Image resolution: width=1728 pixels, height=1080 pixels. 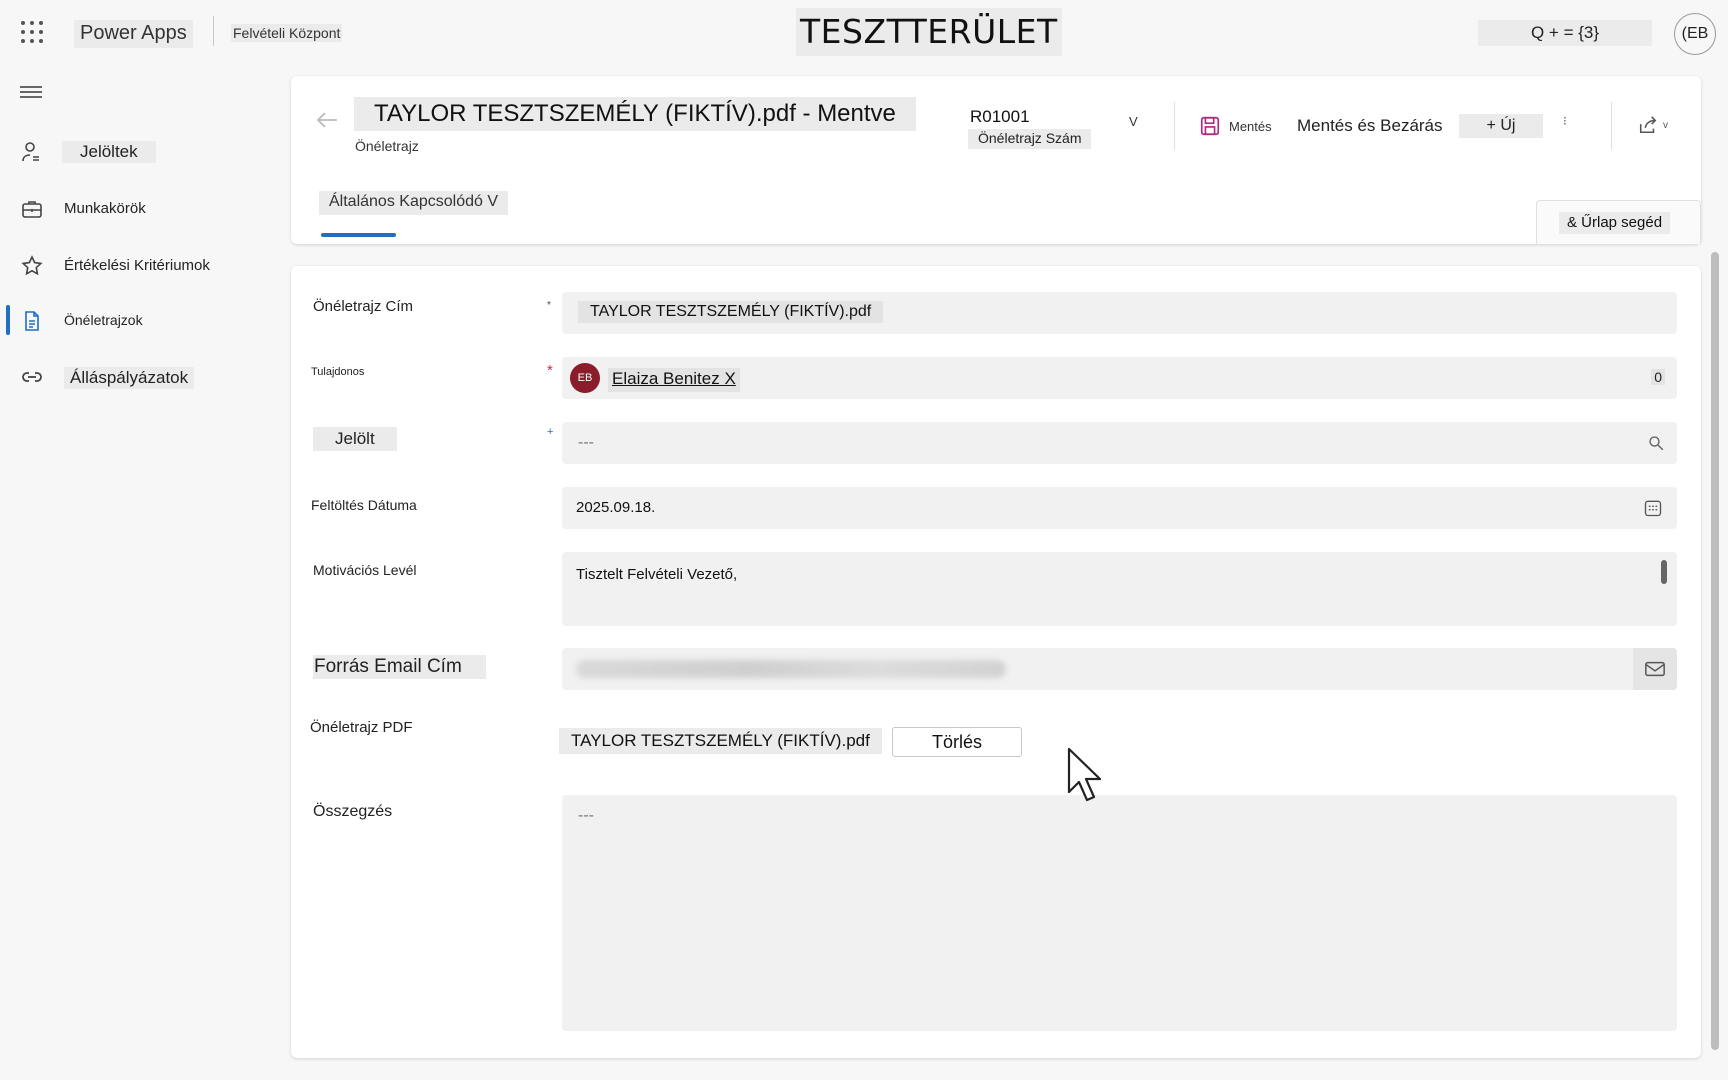 I want to click on sidebar-item-criteria: Értékelési Kritériumok, so click(x=135, y=266).